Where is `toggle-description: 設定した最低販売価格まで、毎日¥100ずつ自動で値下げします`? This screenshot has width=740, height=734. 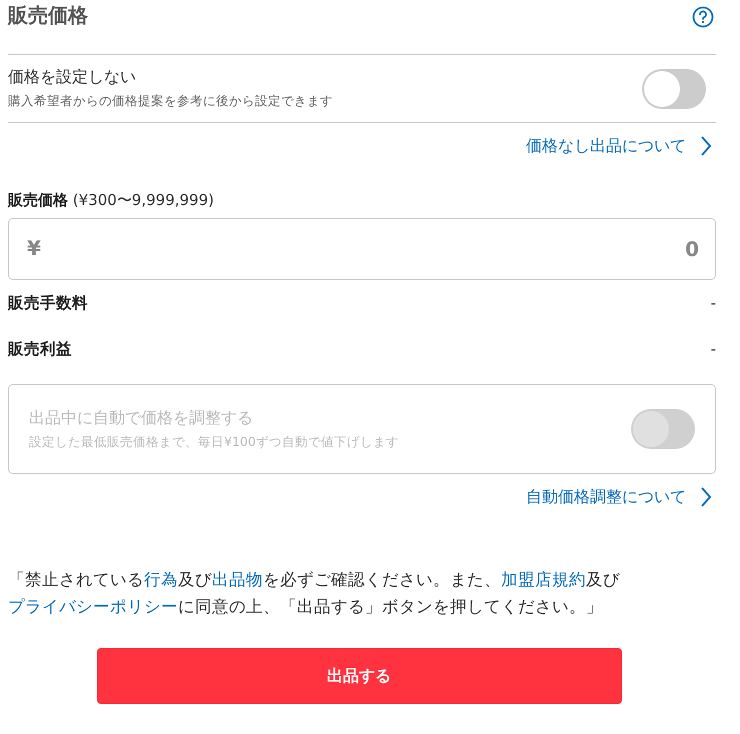
toggle-description: 設定した最低販売価格まで、毎日¥100ずつ自動で値下げします is located at coordinates (214, 442).